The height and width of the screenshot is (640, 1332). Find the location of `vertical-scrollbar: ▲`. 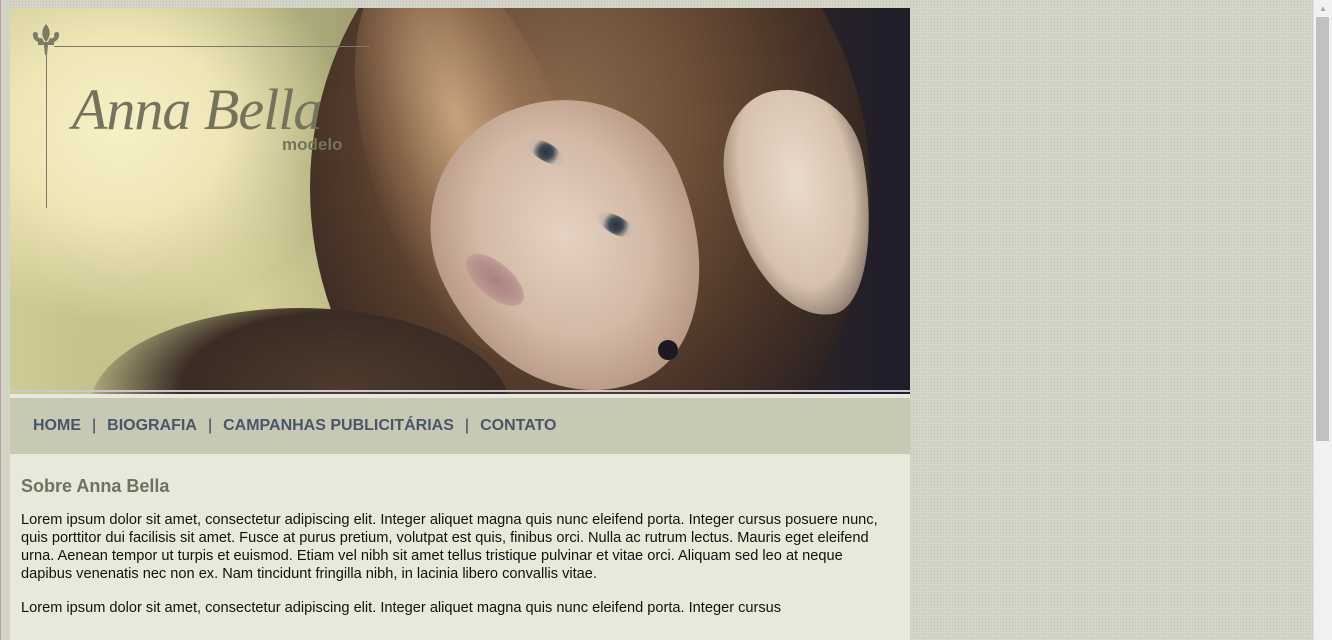

vertical-scrollbar: ▲ is located at coordinates (1322, 320).